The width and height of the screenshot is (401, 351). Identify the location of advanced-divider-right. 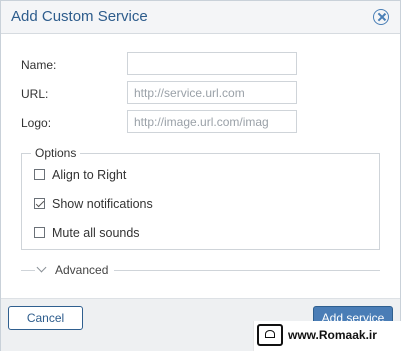
(247, 270).